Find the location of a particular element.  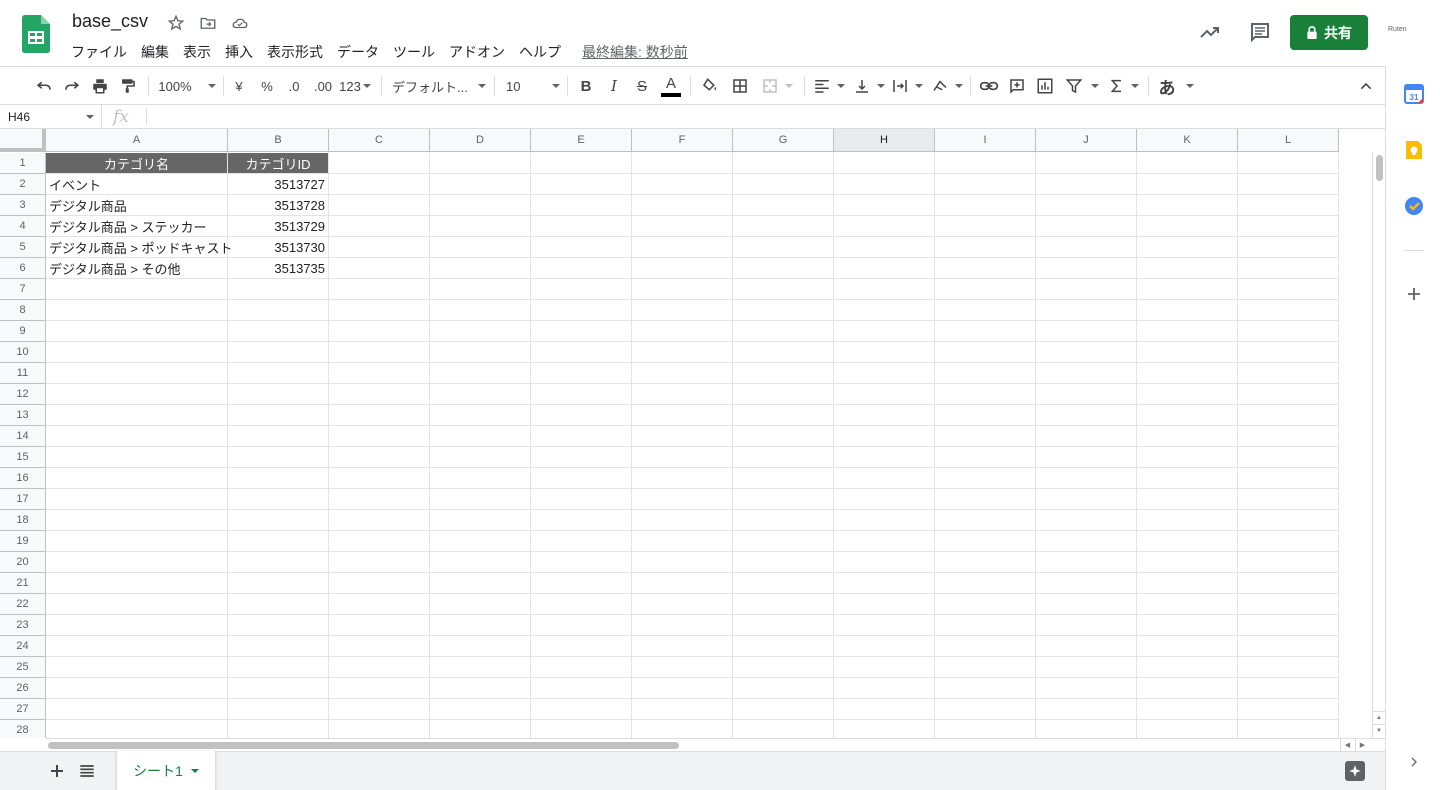

cell-j23 is located at coordinates (1086, 625).